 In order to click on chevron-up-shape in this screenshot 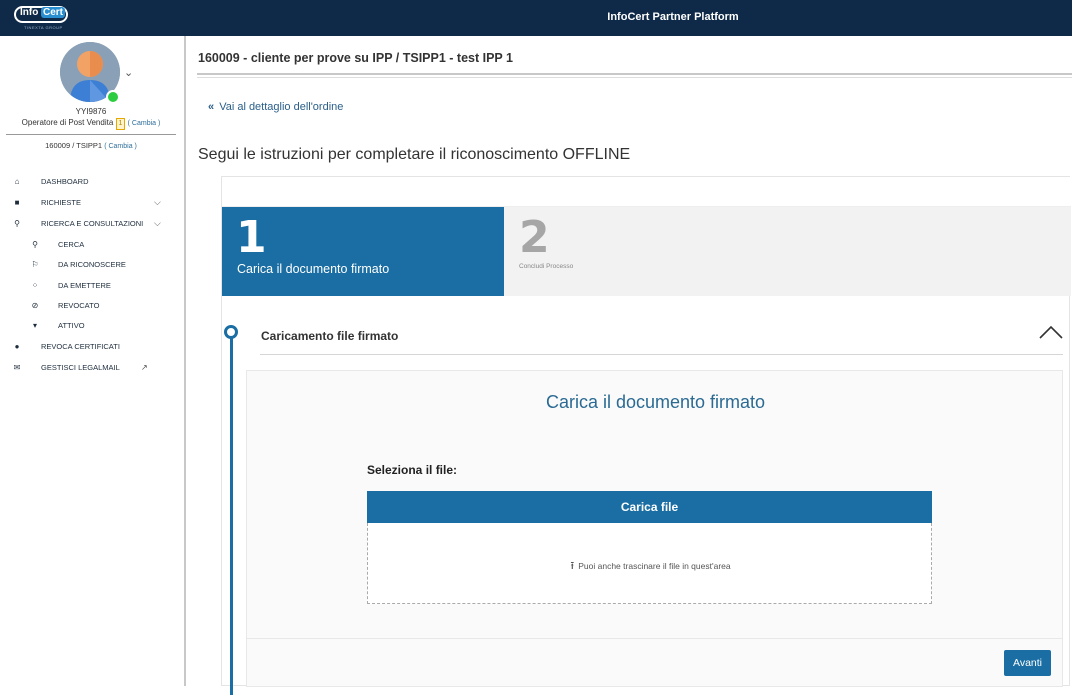, I will do `click(1051, 332)`.